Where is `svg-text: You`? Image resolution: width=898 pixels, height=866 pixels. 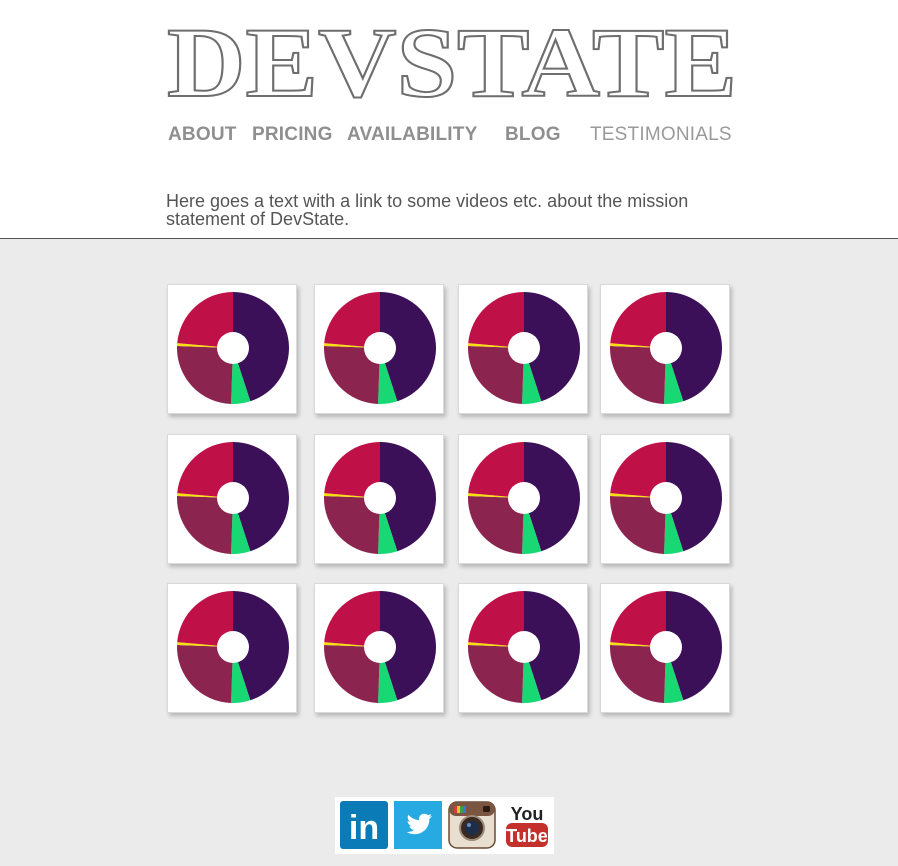 svg-text: You is located at coordinates (527, 814).